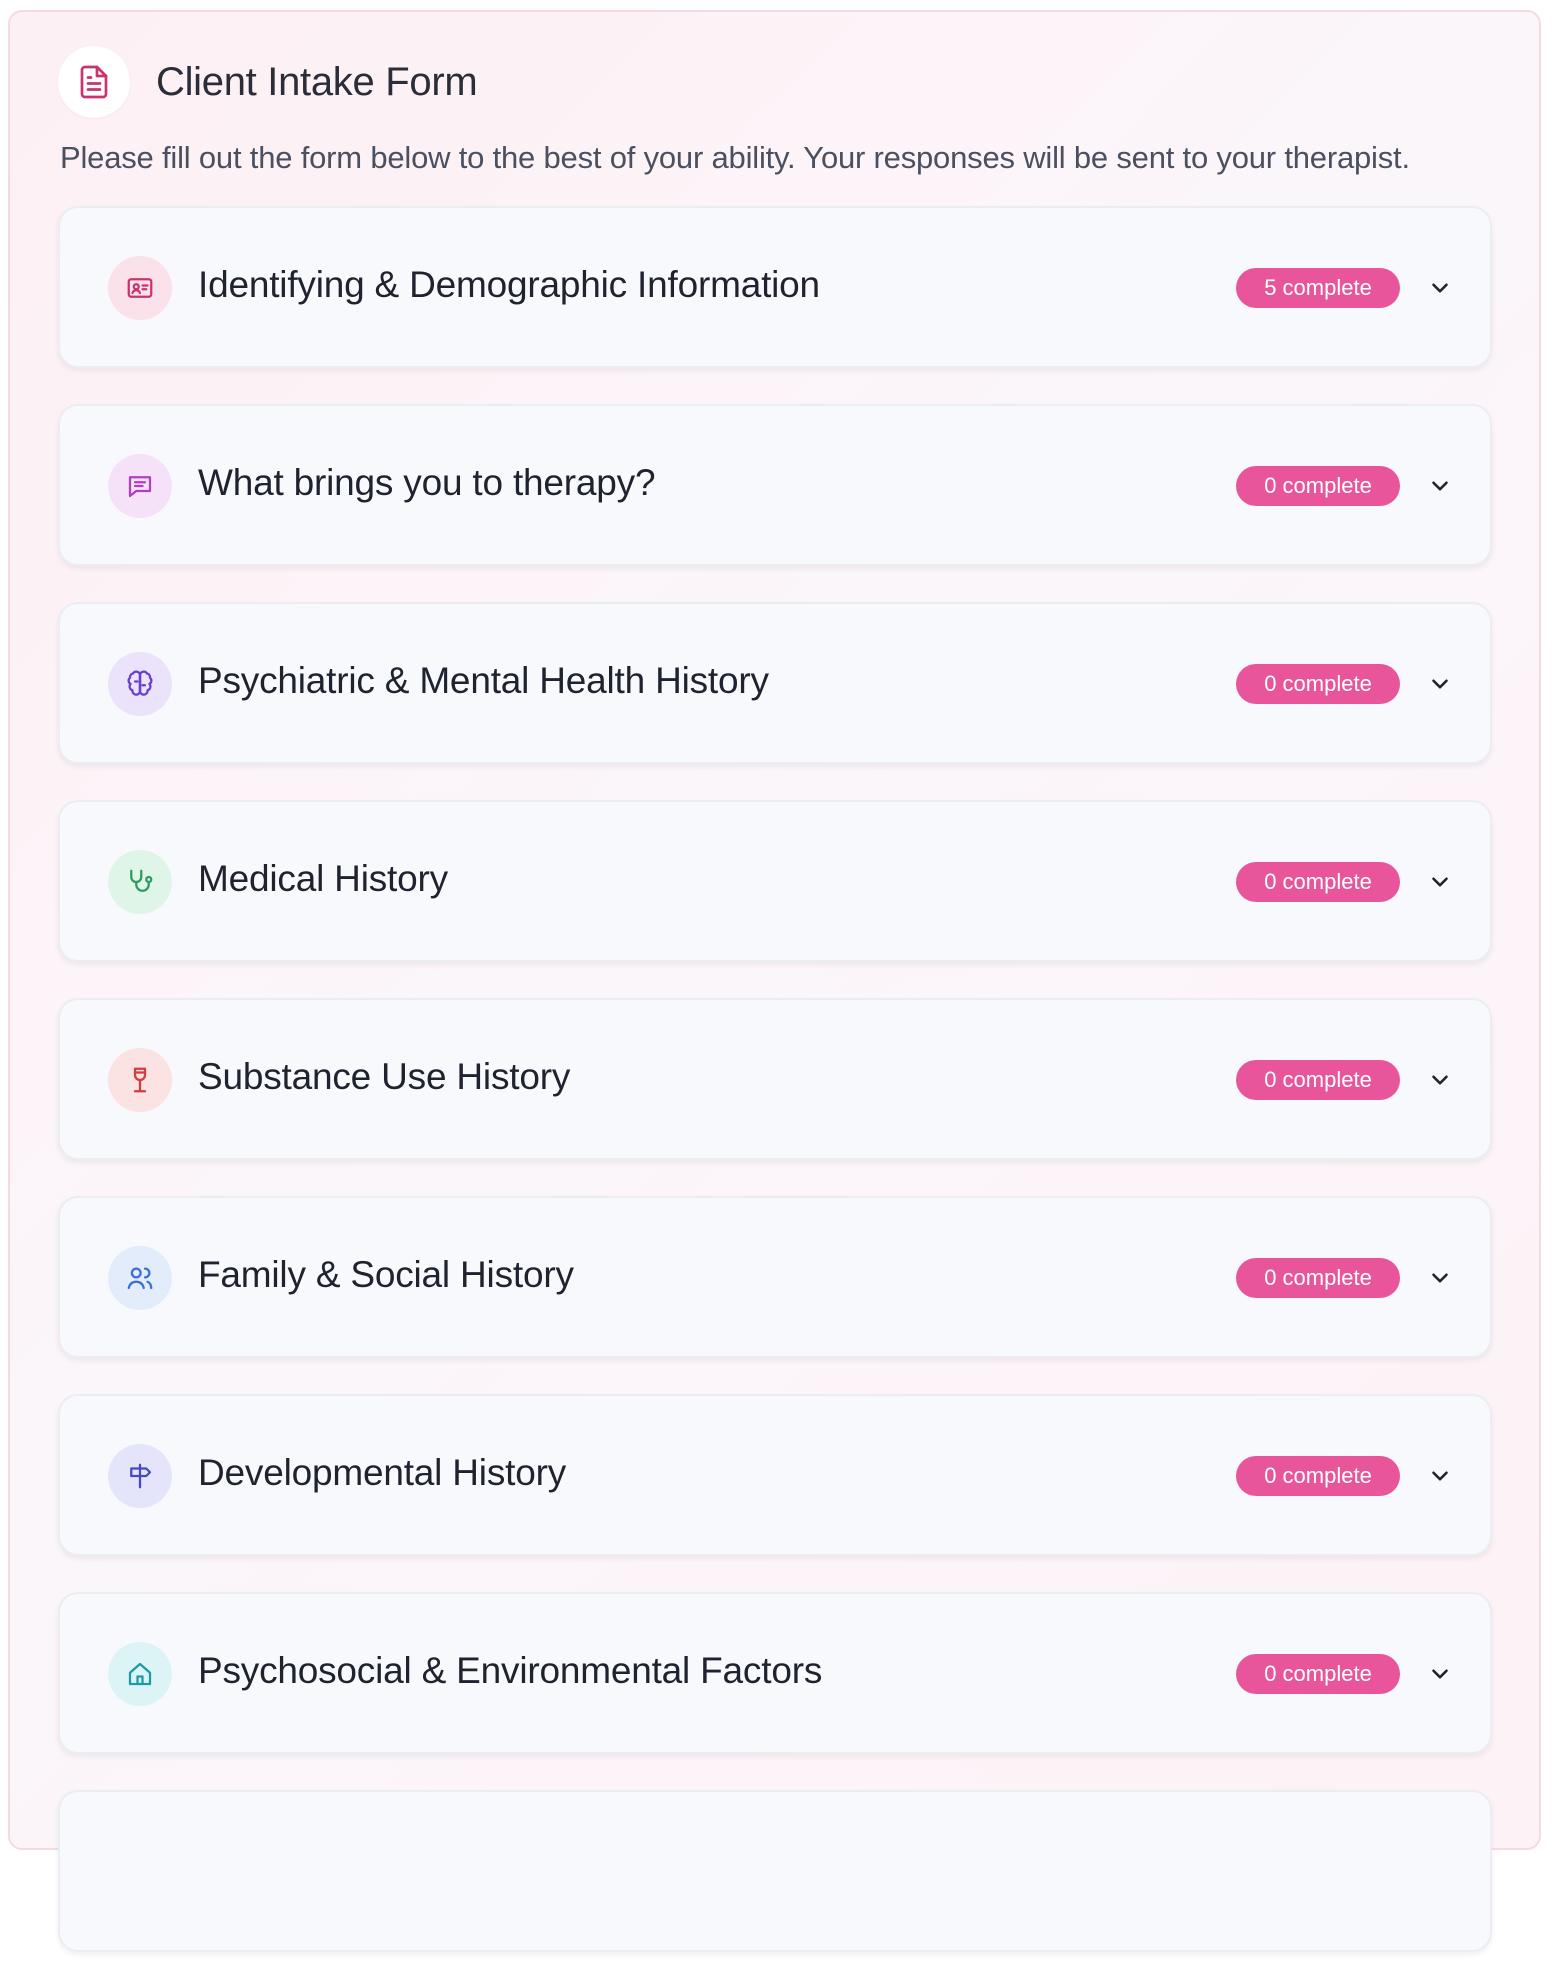 The image size is (1560, 1988). What do you see at coordinates (140, 882) in the screenshot?
I see `stethoscope-icon` at bounding box center [140, 882].